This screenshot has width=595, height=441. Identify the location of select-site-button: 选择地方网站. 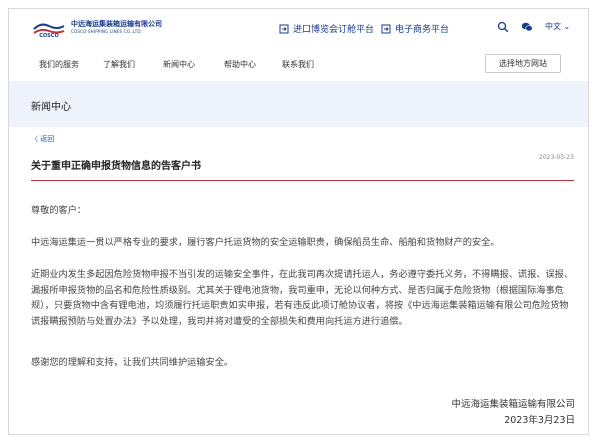
(523, 63).